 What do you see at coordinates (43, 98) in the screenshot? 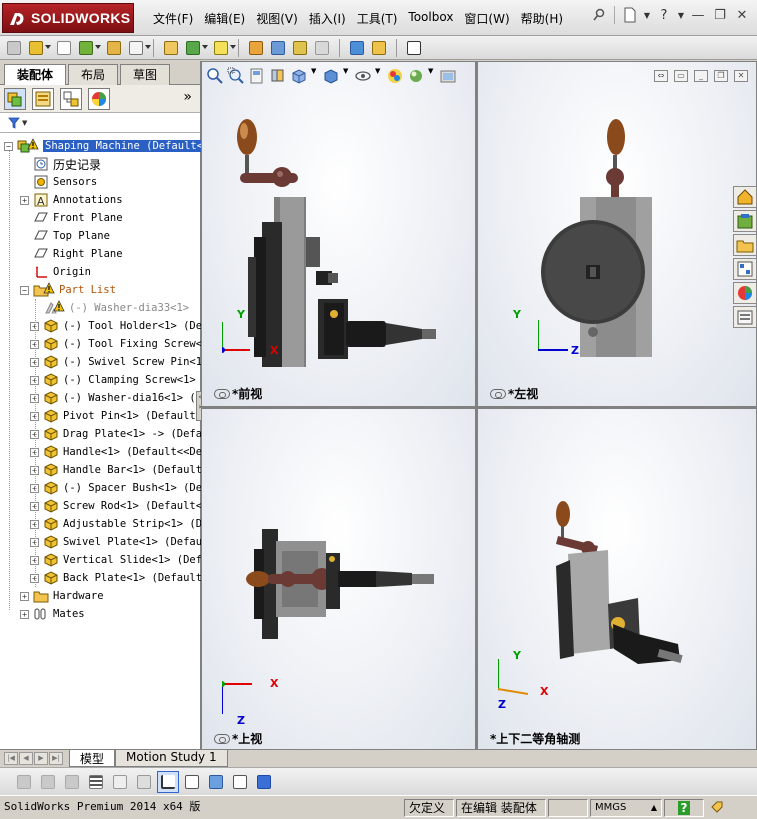
I see `property-manager-icon` at bounding box center [43, 98].